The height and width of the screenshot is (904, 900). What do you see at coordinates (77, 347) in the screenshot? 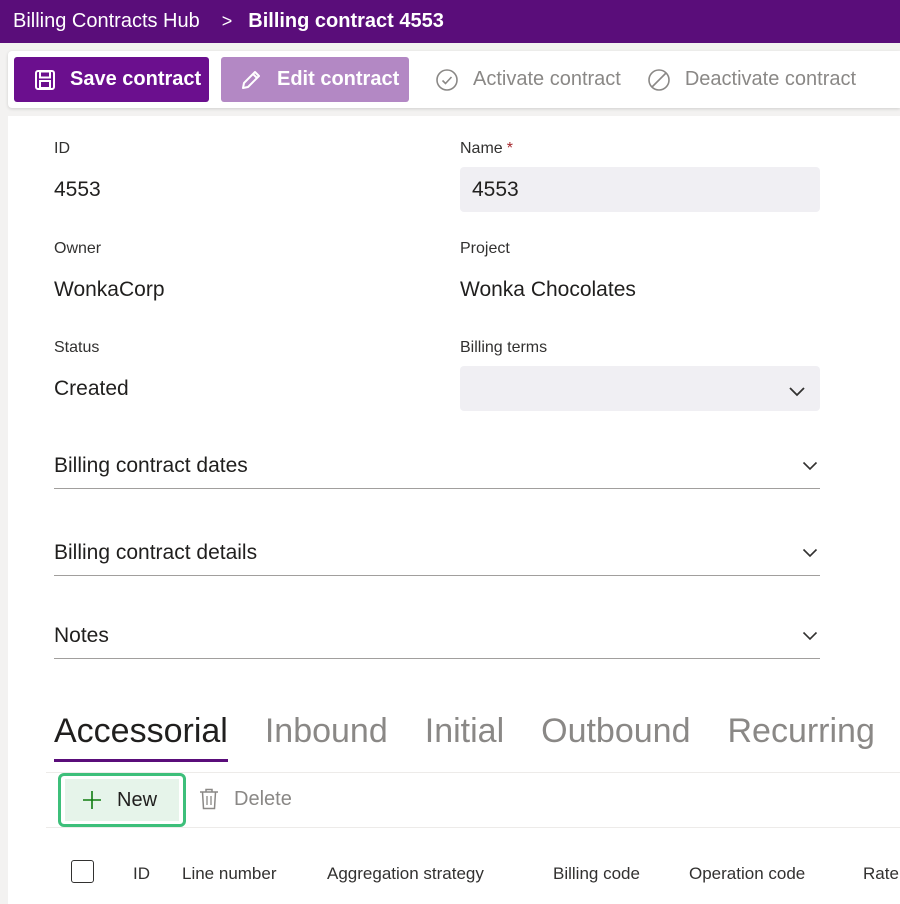
I see `status-label: Status` at bounding box center [77, 347].